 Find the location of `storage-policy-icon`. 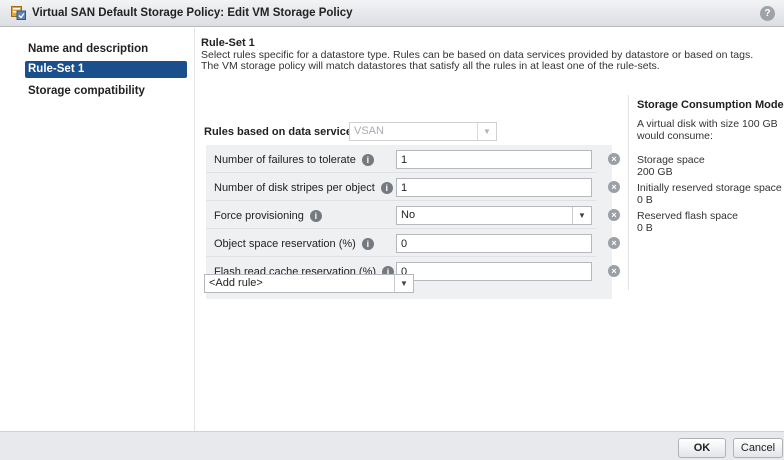

storage-policy-icon is located at coordinates (18, 13).